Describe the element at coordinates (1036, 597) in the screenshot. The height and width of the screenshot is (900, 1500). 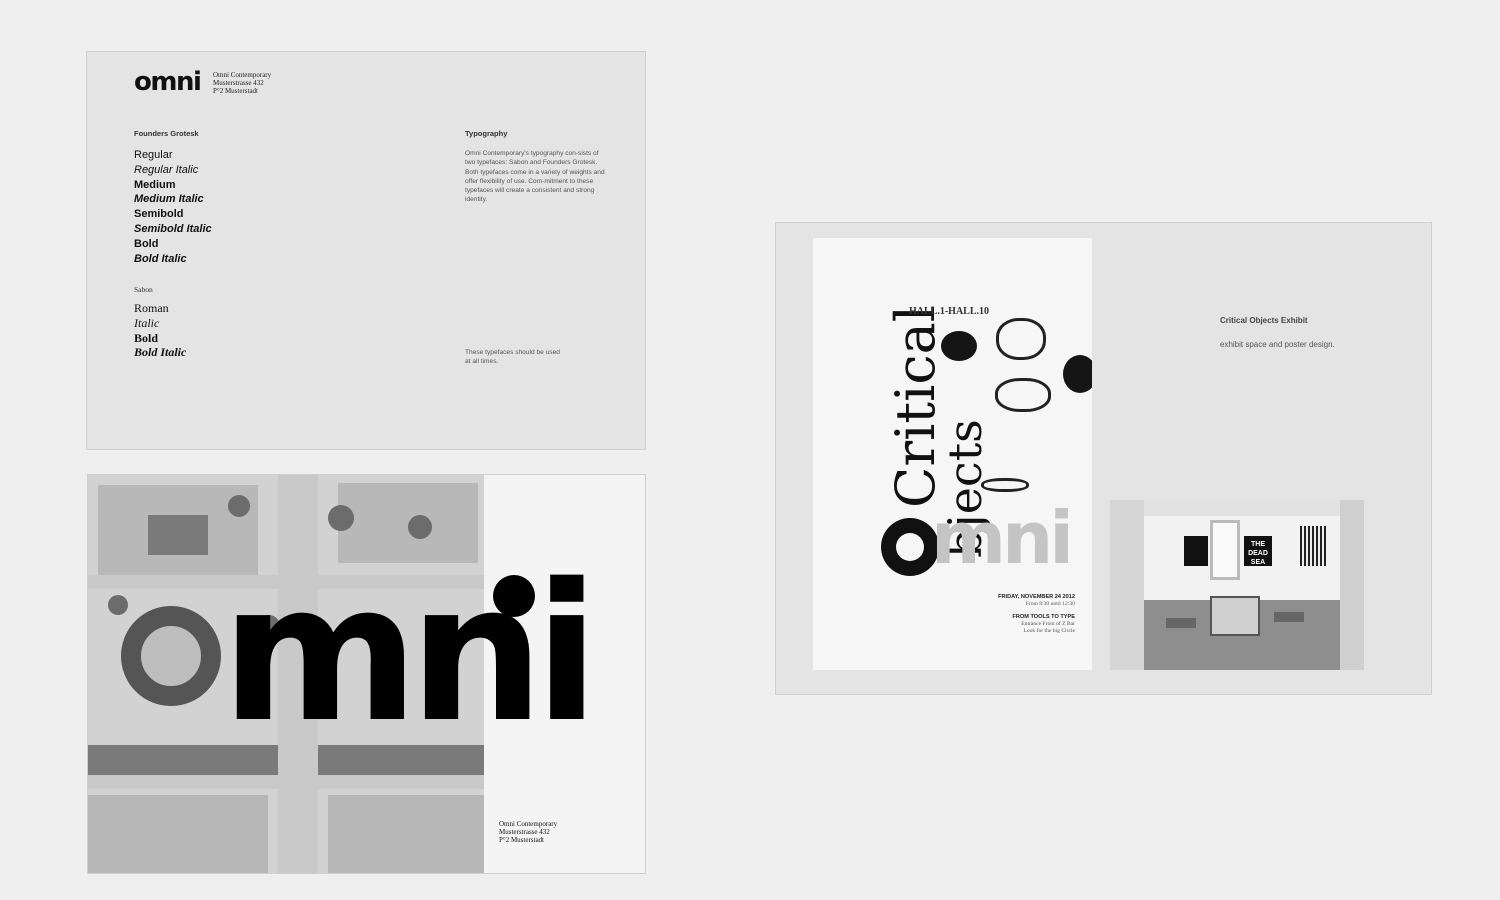
I see `poster-date: FRIDAY, NOVEMBER 24 2012` at that location.